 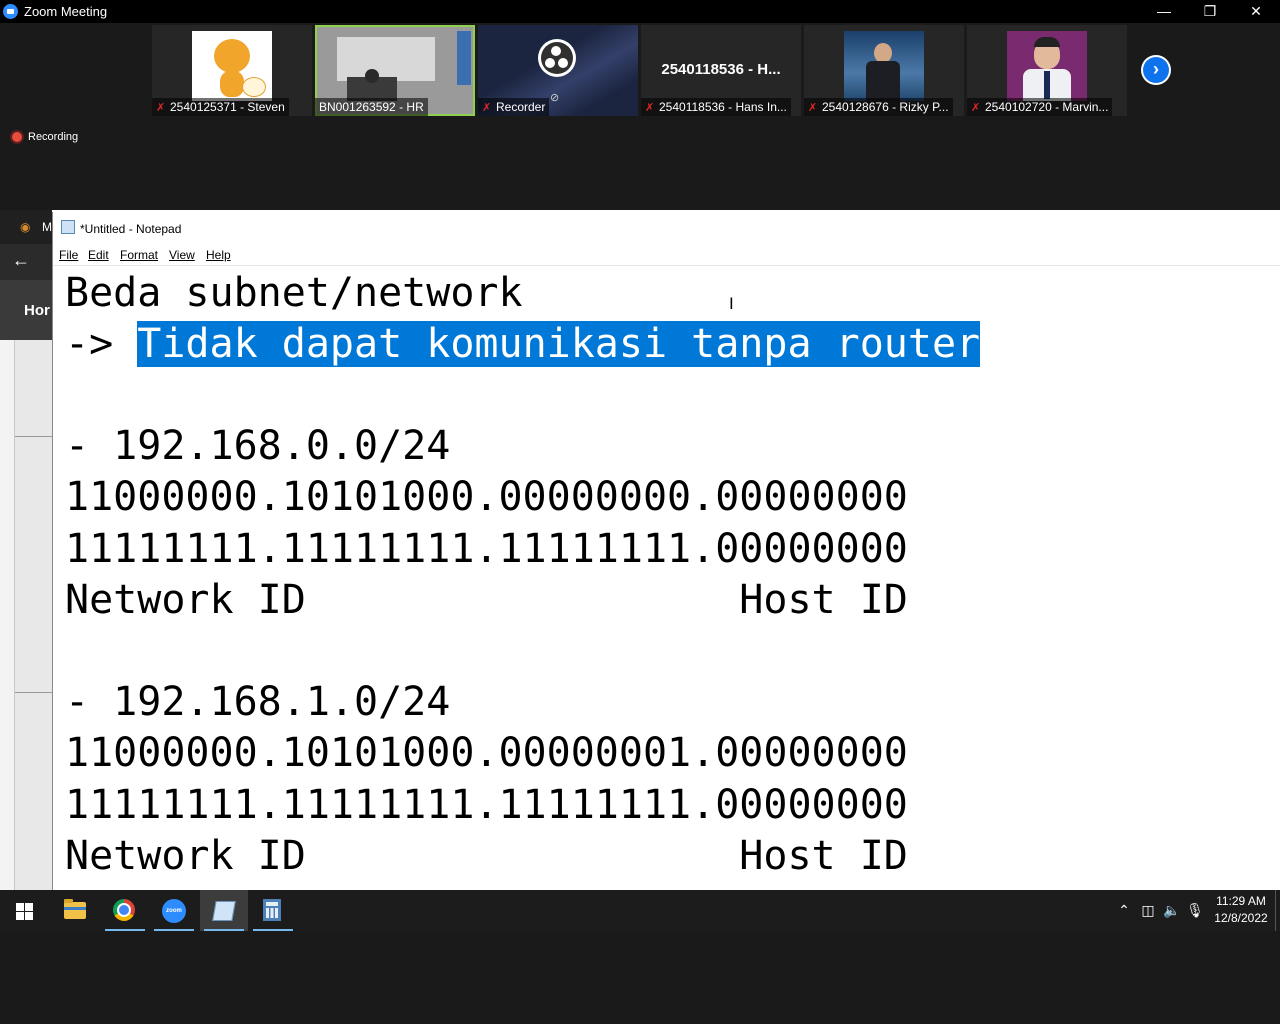 I want to click on text-cursor-icon: I, so click(x=731, y=303).